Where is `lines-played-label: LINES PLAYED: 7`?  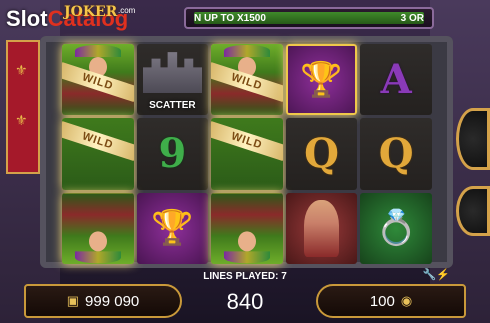 lines-played-label: LINES PLAYED: 7 is located at coordinates (245, 276).